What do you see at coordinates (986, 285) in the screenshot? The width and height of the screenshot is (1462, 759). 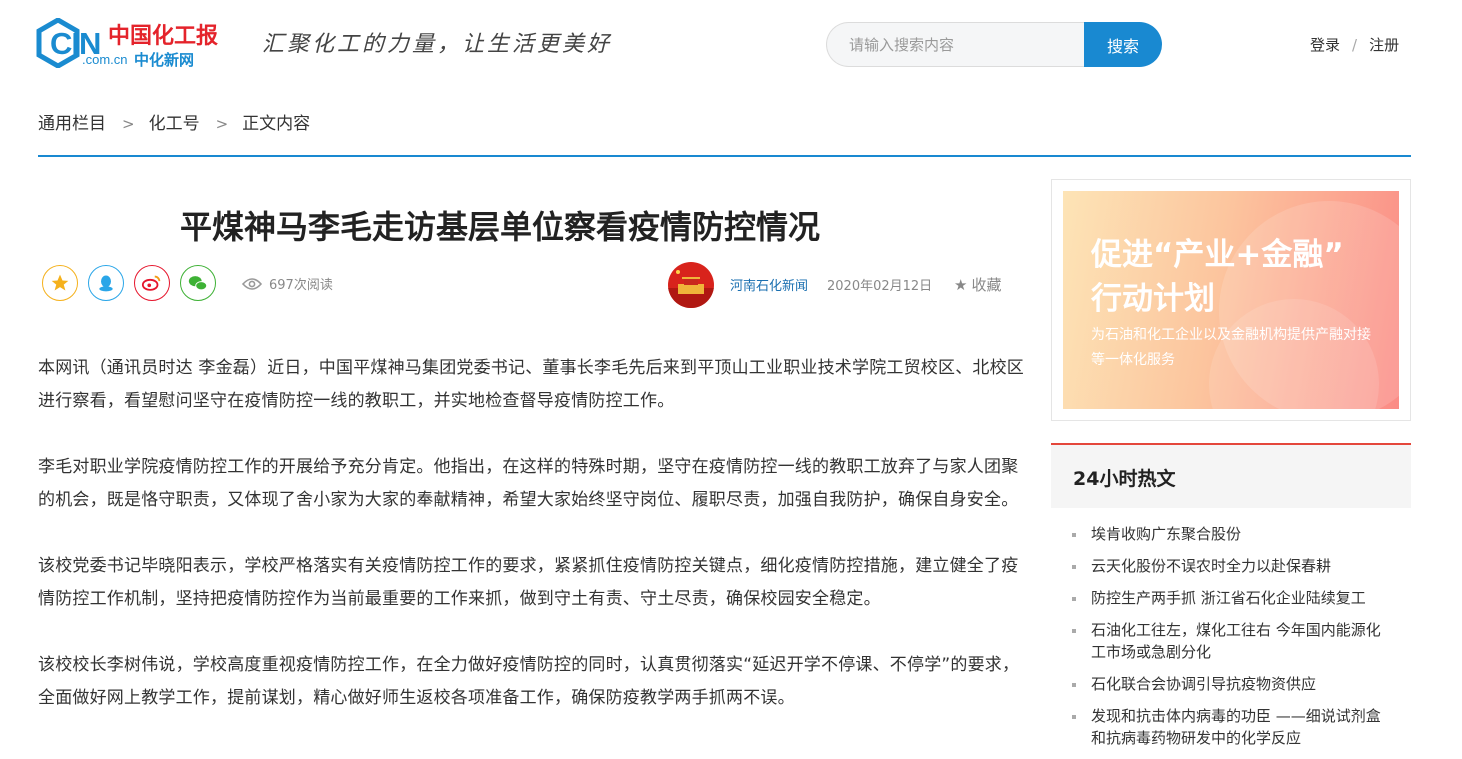 I see `collect-label: 收藏` at bounding box center [986, 285].